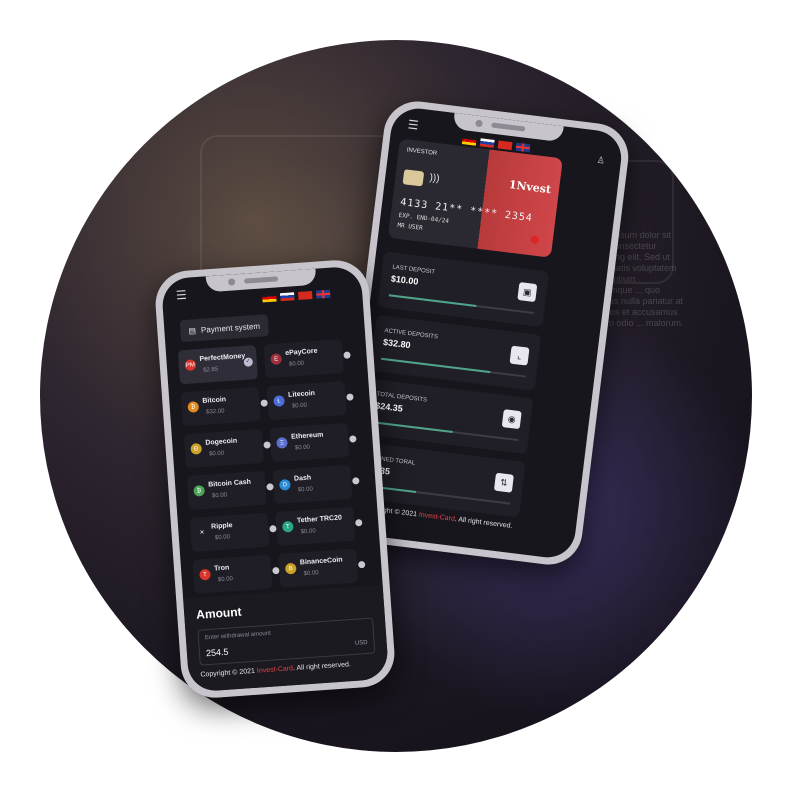 This screenshot has width=790, height=790. What do you see at coordinates (285, 484) in the screenshot?
I see `coin-icon: D` at bounding box center [285, 484].